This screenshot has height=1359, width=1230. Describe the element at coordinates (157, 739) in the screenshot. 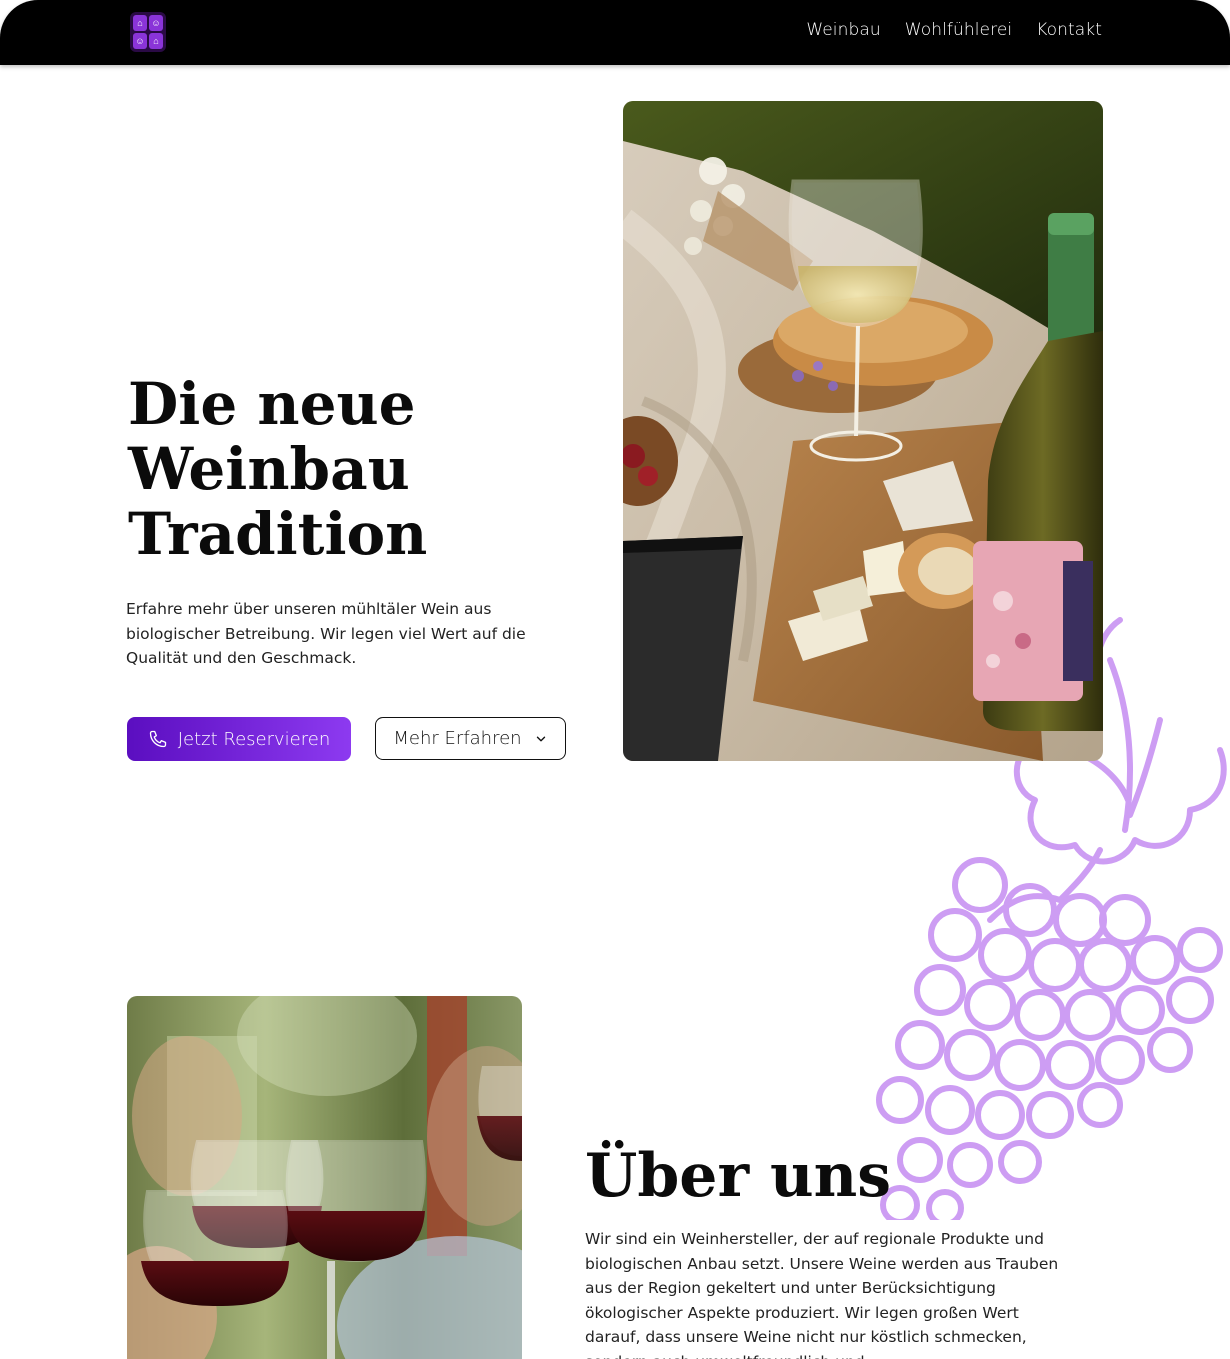

I see `phone-icon` at that location.